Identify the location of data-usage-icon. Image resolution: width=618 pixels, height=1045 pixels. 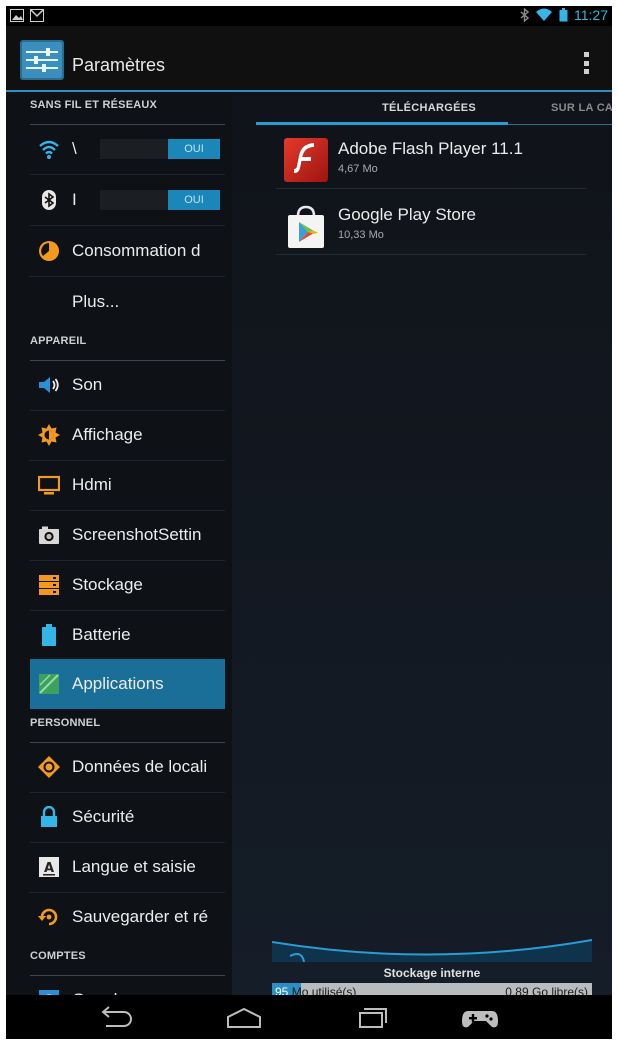
(49, 251).